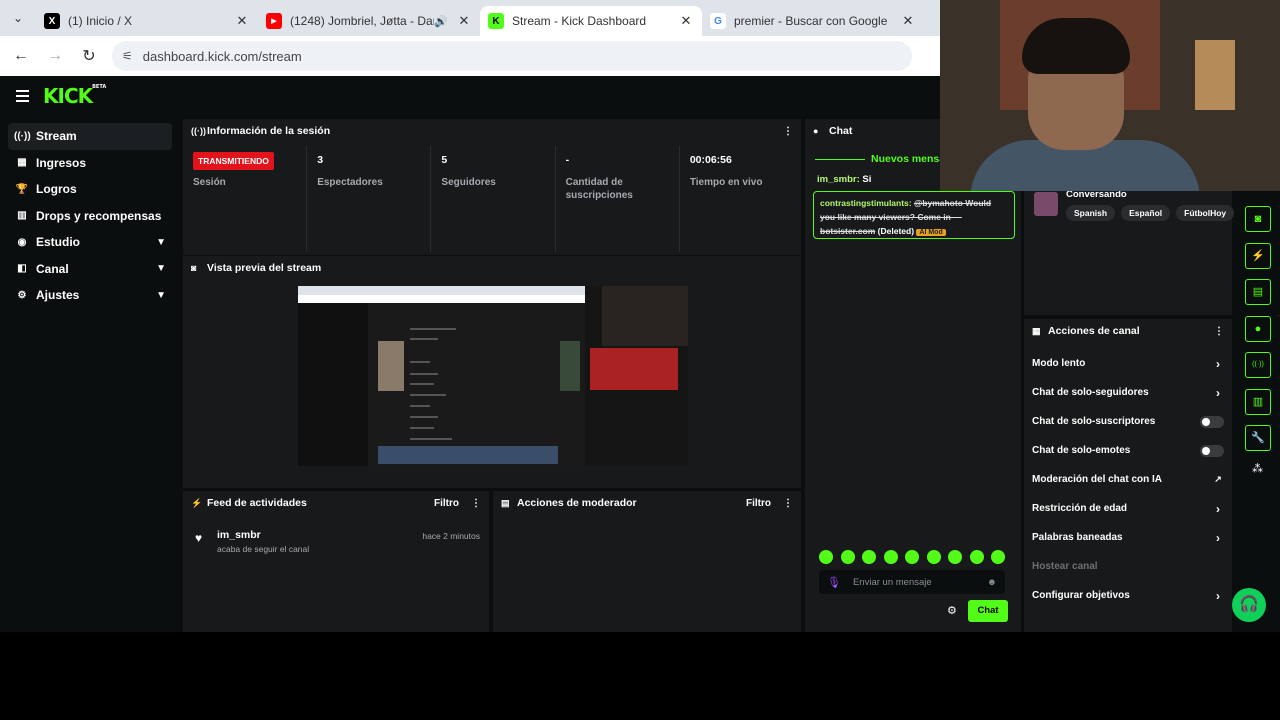 This screenshot has width=1280, height=720. I want to click on sidebar-item-ajustes: ⚙ Ajustes ▼, so click(90, 295).